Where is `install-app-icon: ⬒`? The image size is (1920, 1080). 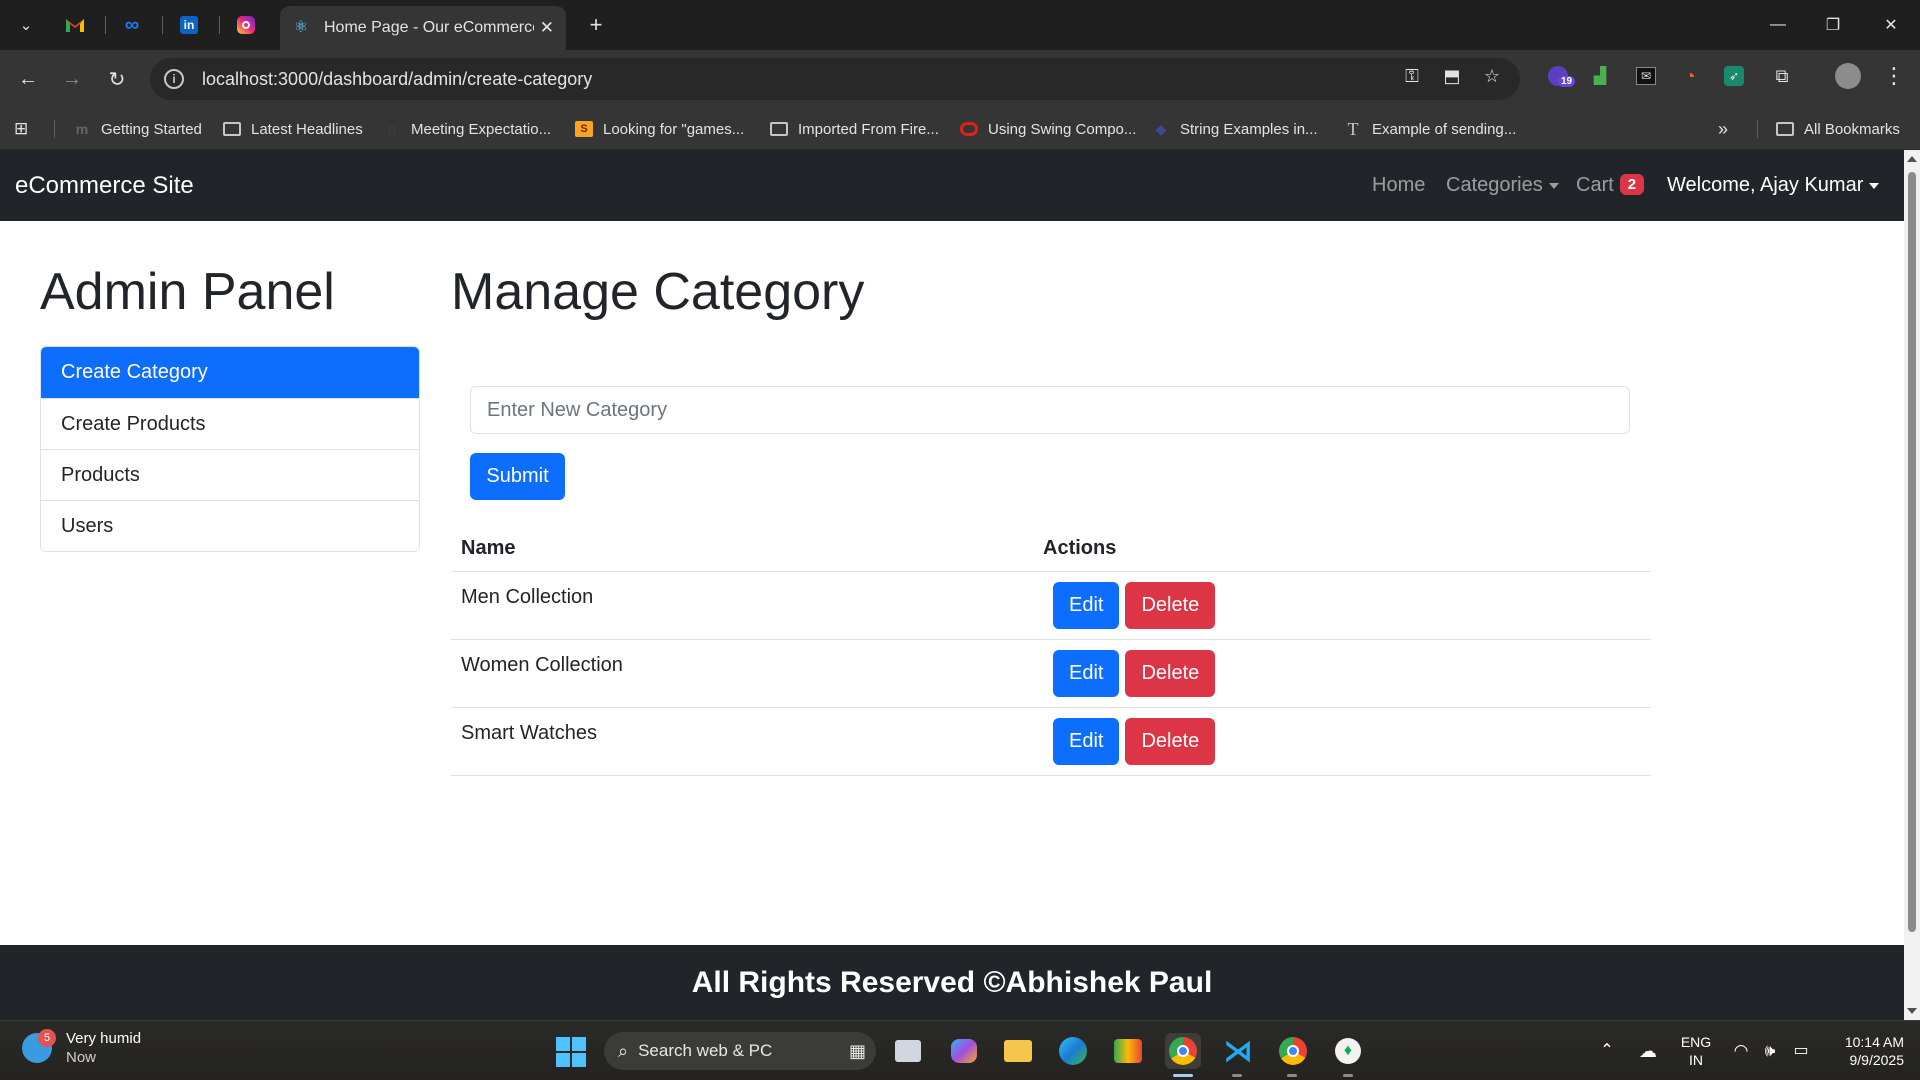
install-app-icon: ⬒ is located at coordinates (1452, 76).